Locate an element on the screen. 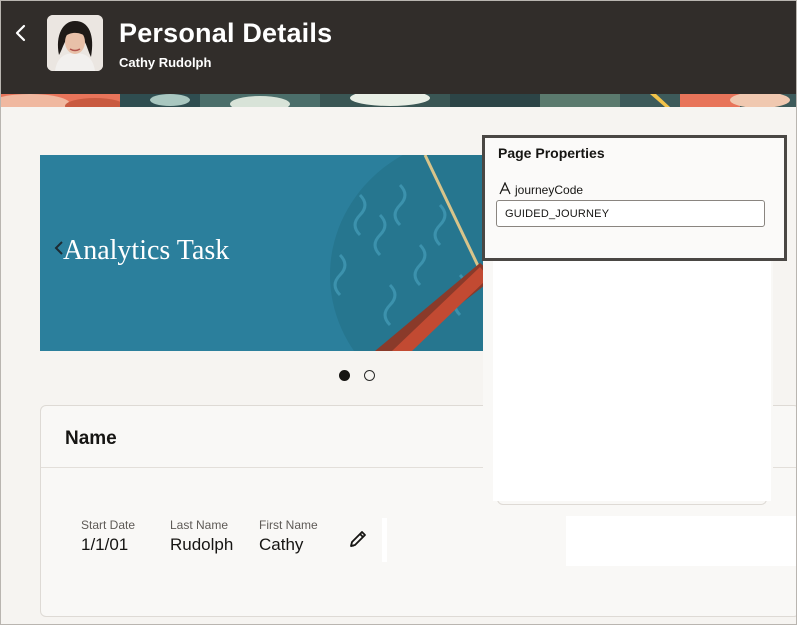 The width and height of the screenshot is (797, 625). last-name-label: Last Name is located at coordinates (199, 525).